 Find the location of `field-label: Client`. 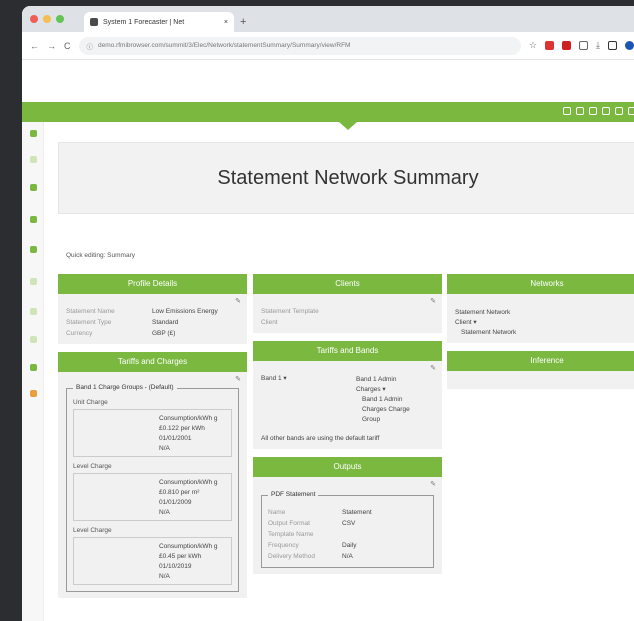

field-label: Client is located at coordinates (269, 322).